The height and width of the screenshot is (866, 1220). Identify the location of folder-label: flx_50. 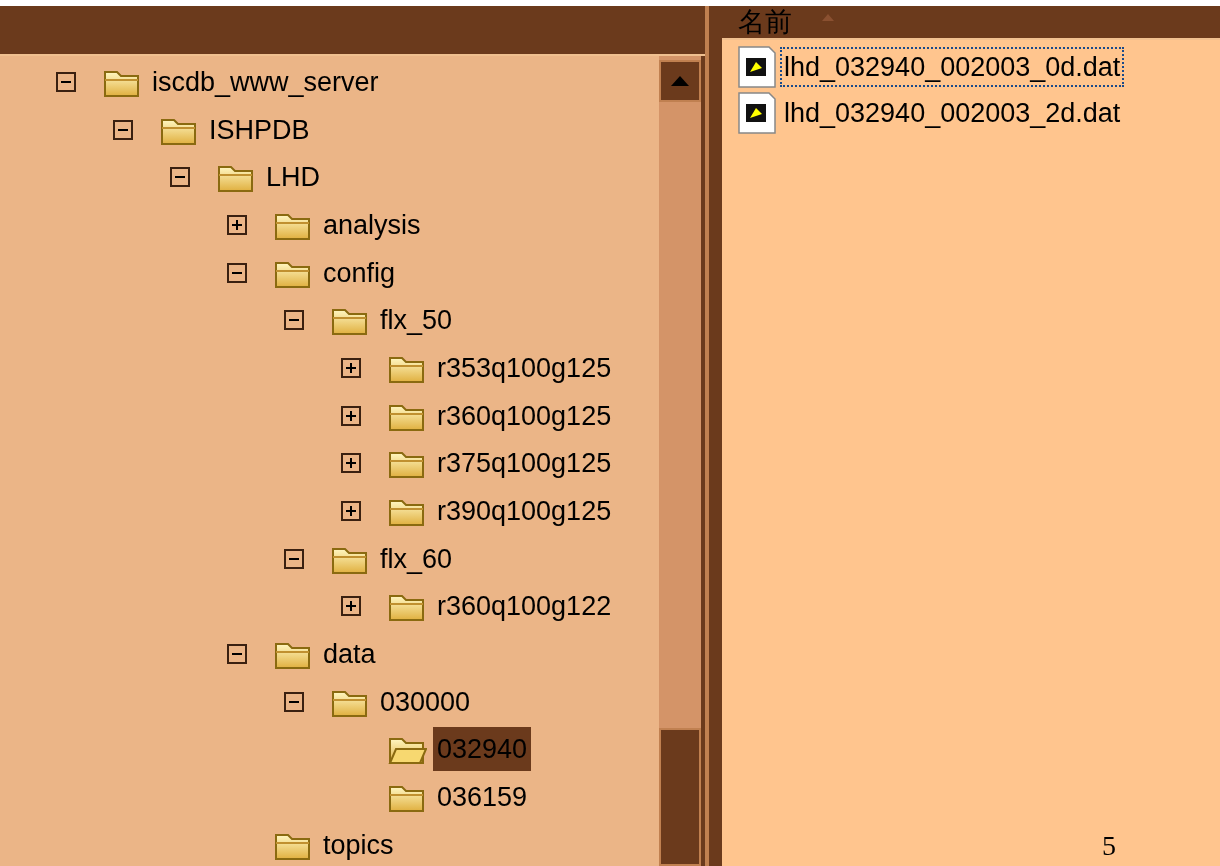
(416, 320).